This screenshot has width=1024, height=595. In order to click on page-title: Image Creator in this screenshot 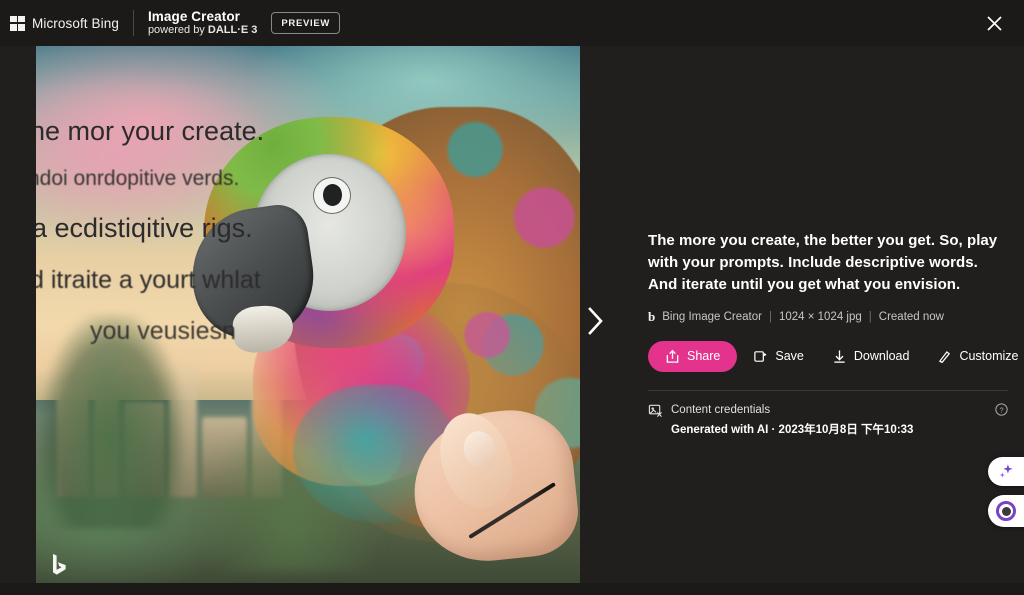, I will do `click(194, 17)`.